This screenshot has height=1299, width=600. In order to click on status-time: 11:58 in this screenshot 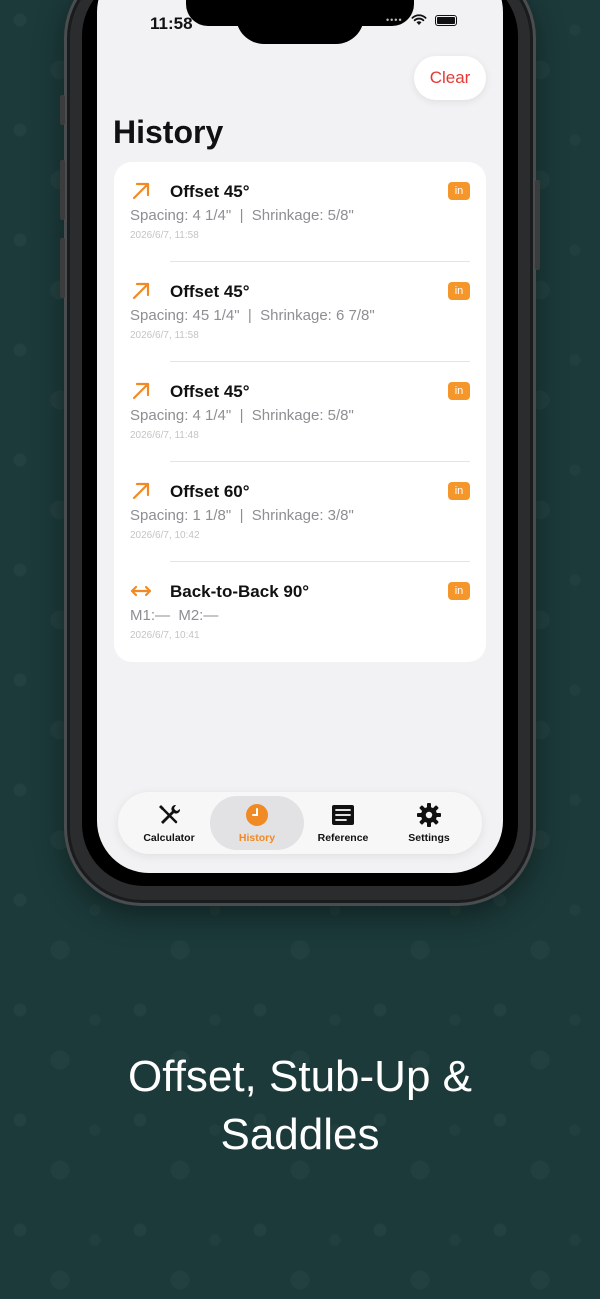, I will do `click(171, 23)`.